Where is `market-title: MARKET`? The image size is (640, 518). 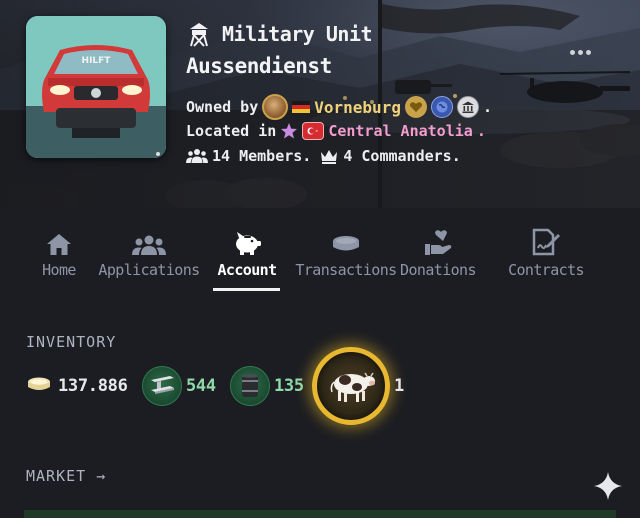 market-title: MARKET is located at coordinates (56, 476).